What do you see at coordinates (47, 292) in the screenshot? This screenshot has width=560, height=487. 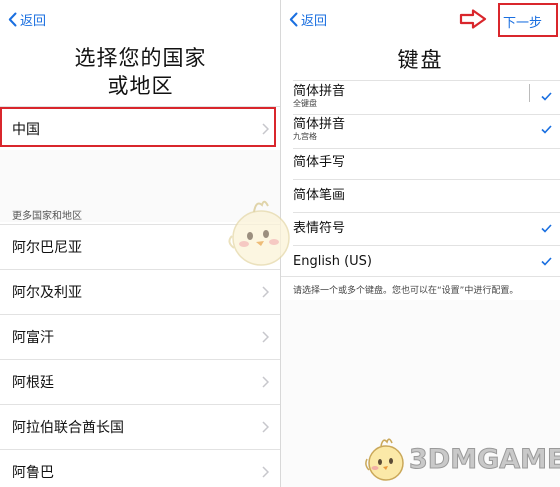 I see `country-label: 阿尔及利亚` at bounding box center [47, 292].